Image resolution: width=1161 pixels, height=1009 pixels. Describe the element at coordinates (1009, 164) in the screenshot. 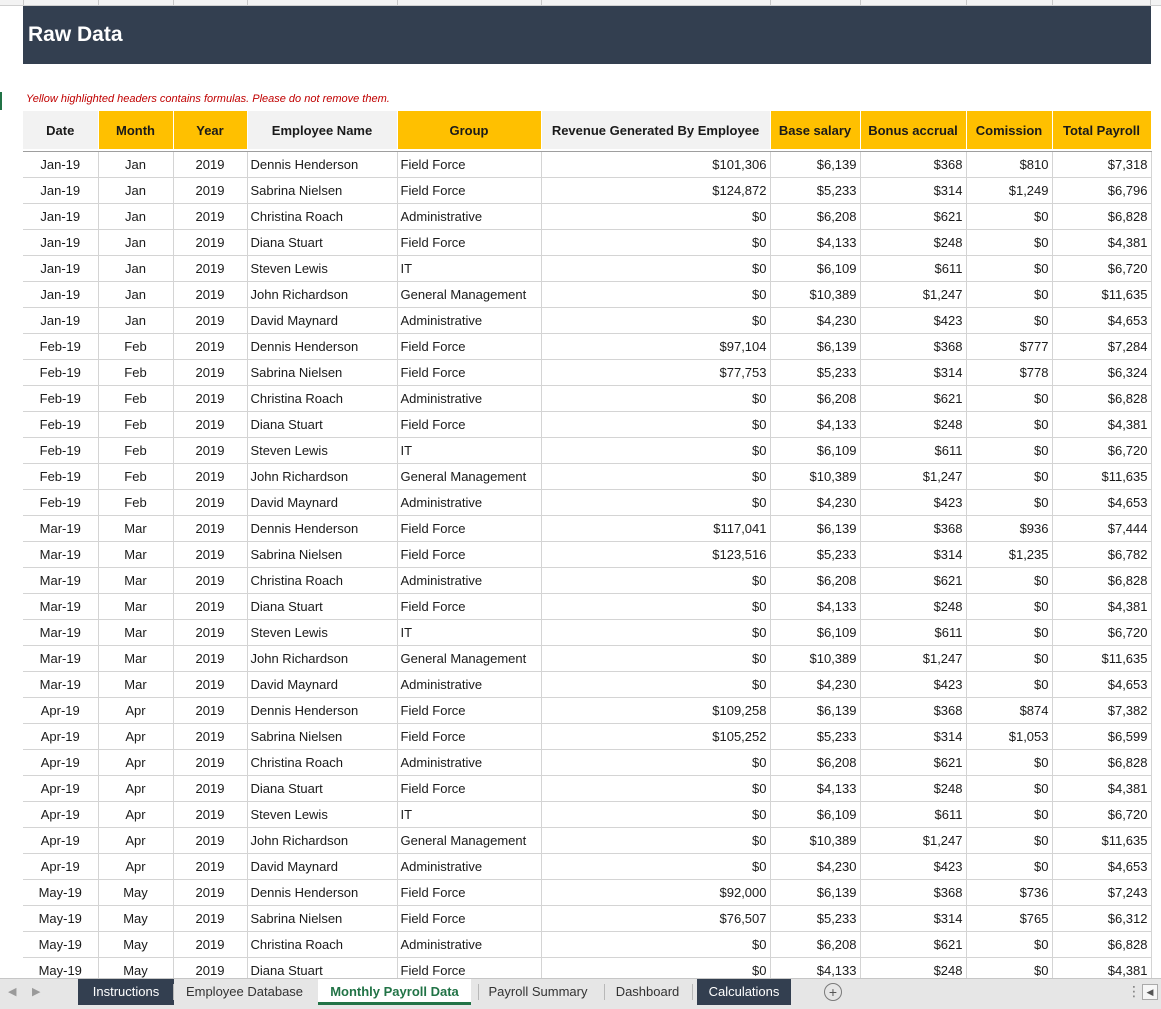

I see `table-cell: $810` at that location.